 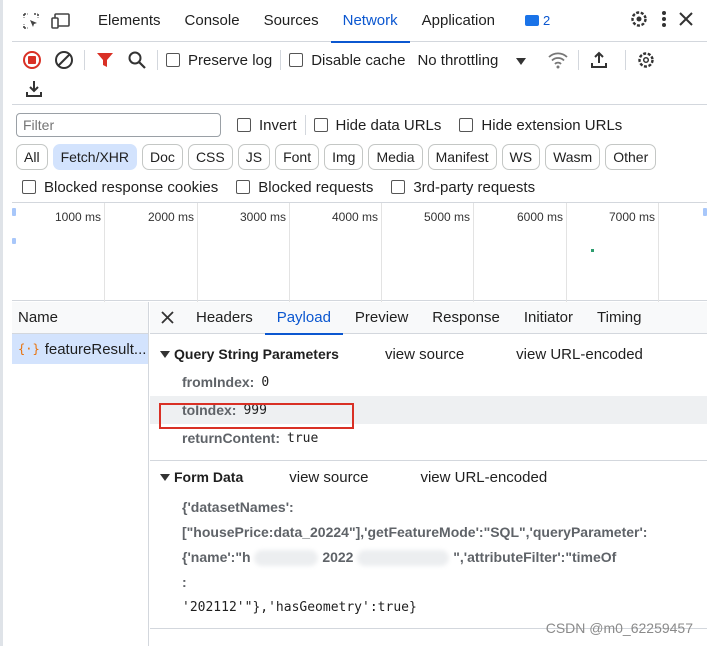 What do you see at coordinates (579, 354) in the screenshot?
I see `query-view-url-encoded-link: view URL-encoded` at bounding box center [579, 354].